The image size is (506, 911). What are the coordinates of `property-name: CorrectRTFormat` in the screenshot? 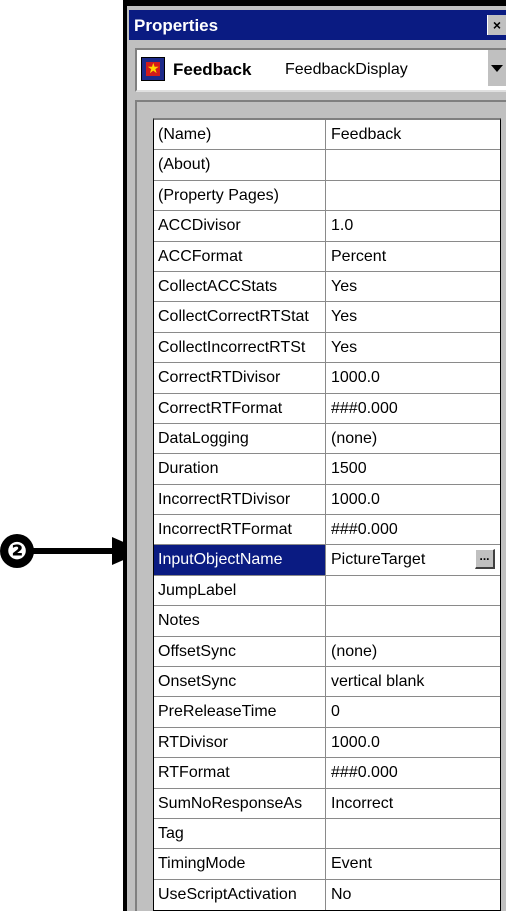 It's located at (240, 408).